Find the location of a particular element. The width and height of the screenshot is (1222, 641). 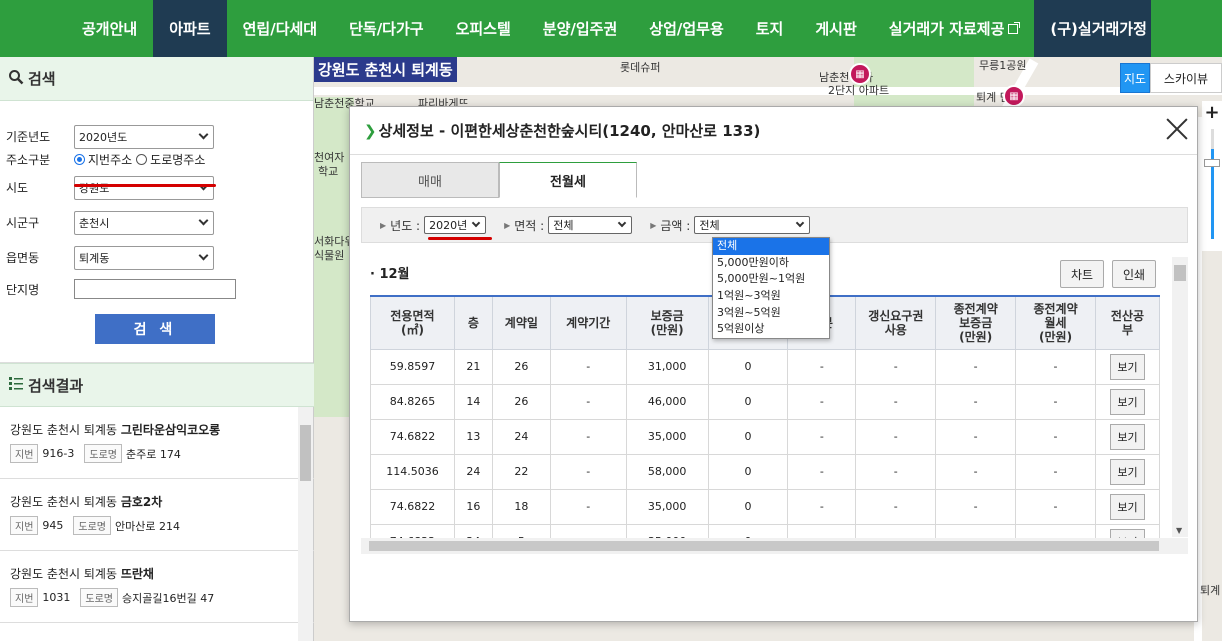

list-item: 강원도 춘천시 퇴계동 뜨란채 지번 1031 도로명 승지골길16번길 47 is located at coordinates (157, 587).